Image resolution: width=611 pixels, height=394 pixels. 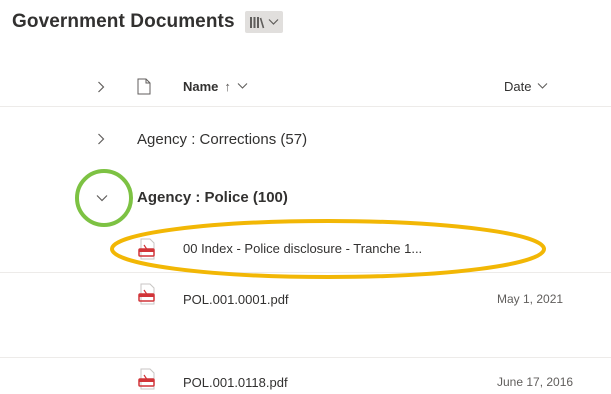 I want to click on document-icon, so click(x=144, y=86).